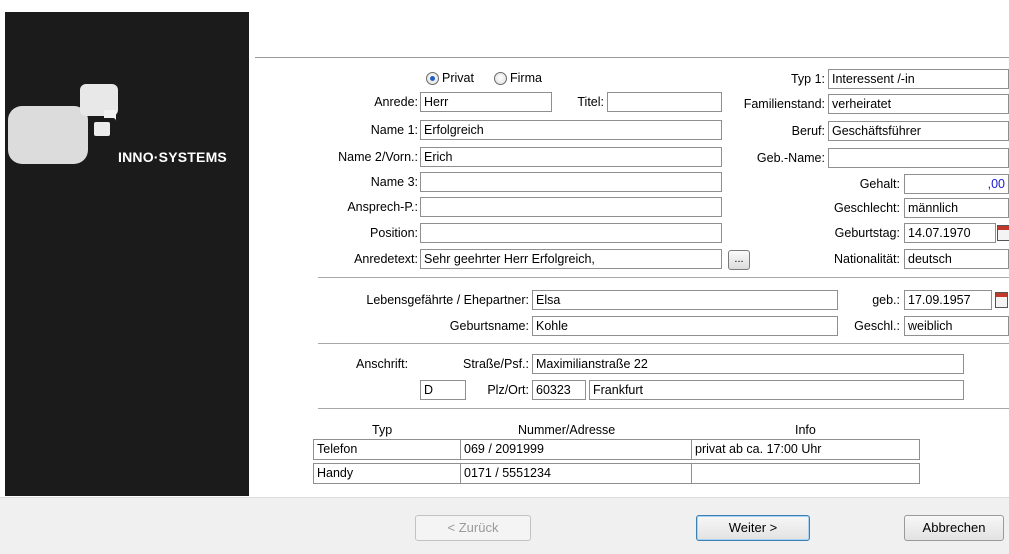 The height and width of the screenshot is (554, 1009). What do you see at coordinates (571, 259) in the screenshot?
I see `anredetext-field: Sehr geehrter Herr Erfolgreich,` at bounding box center [571, 259].